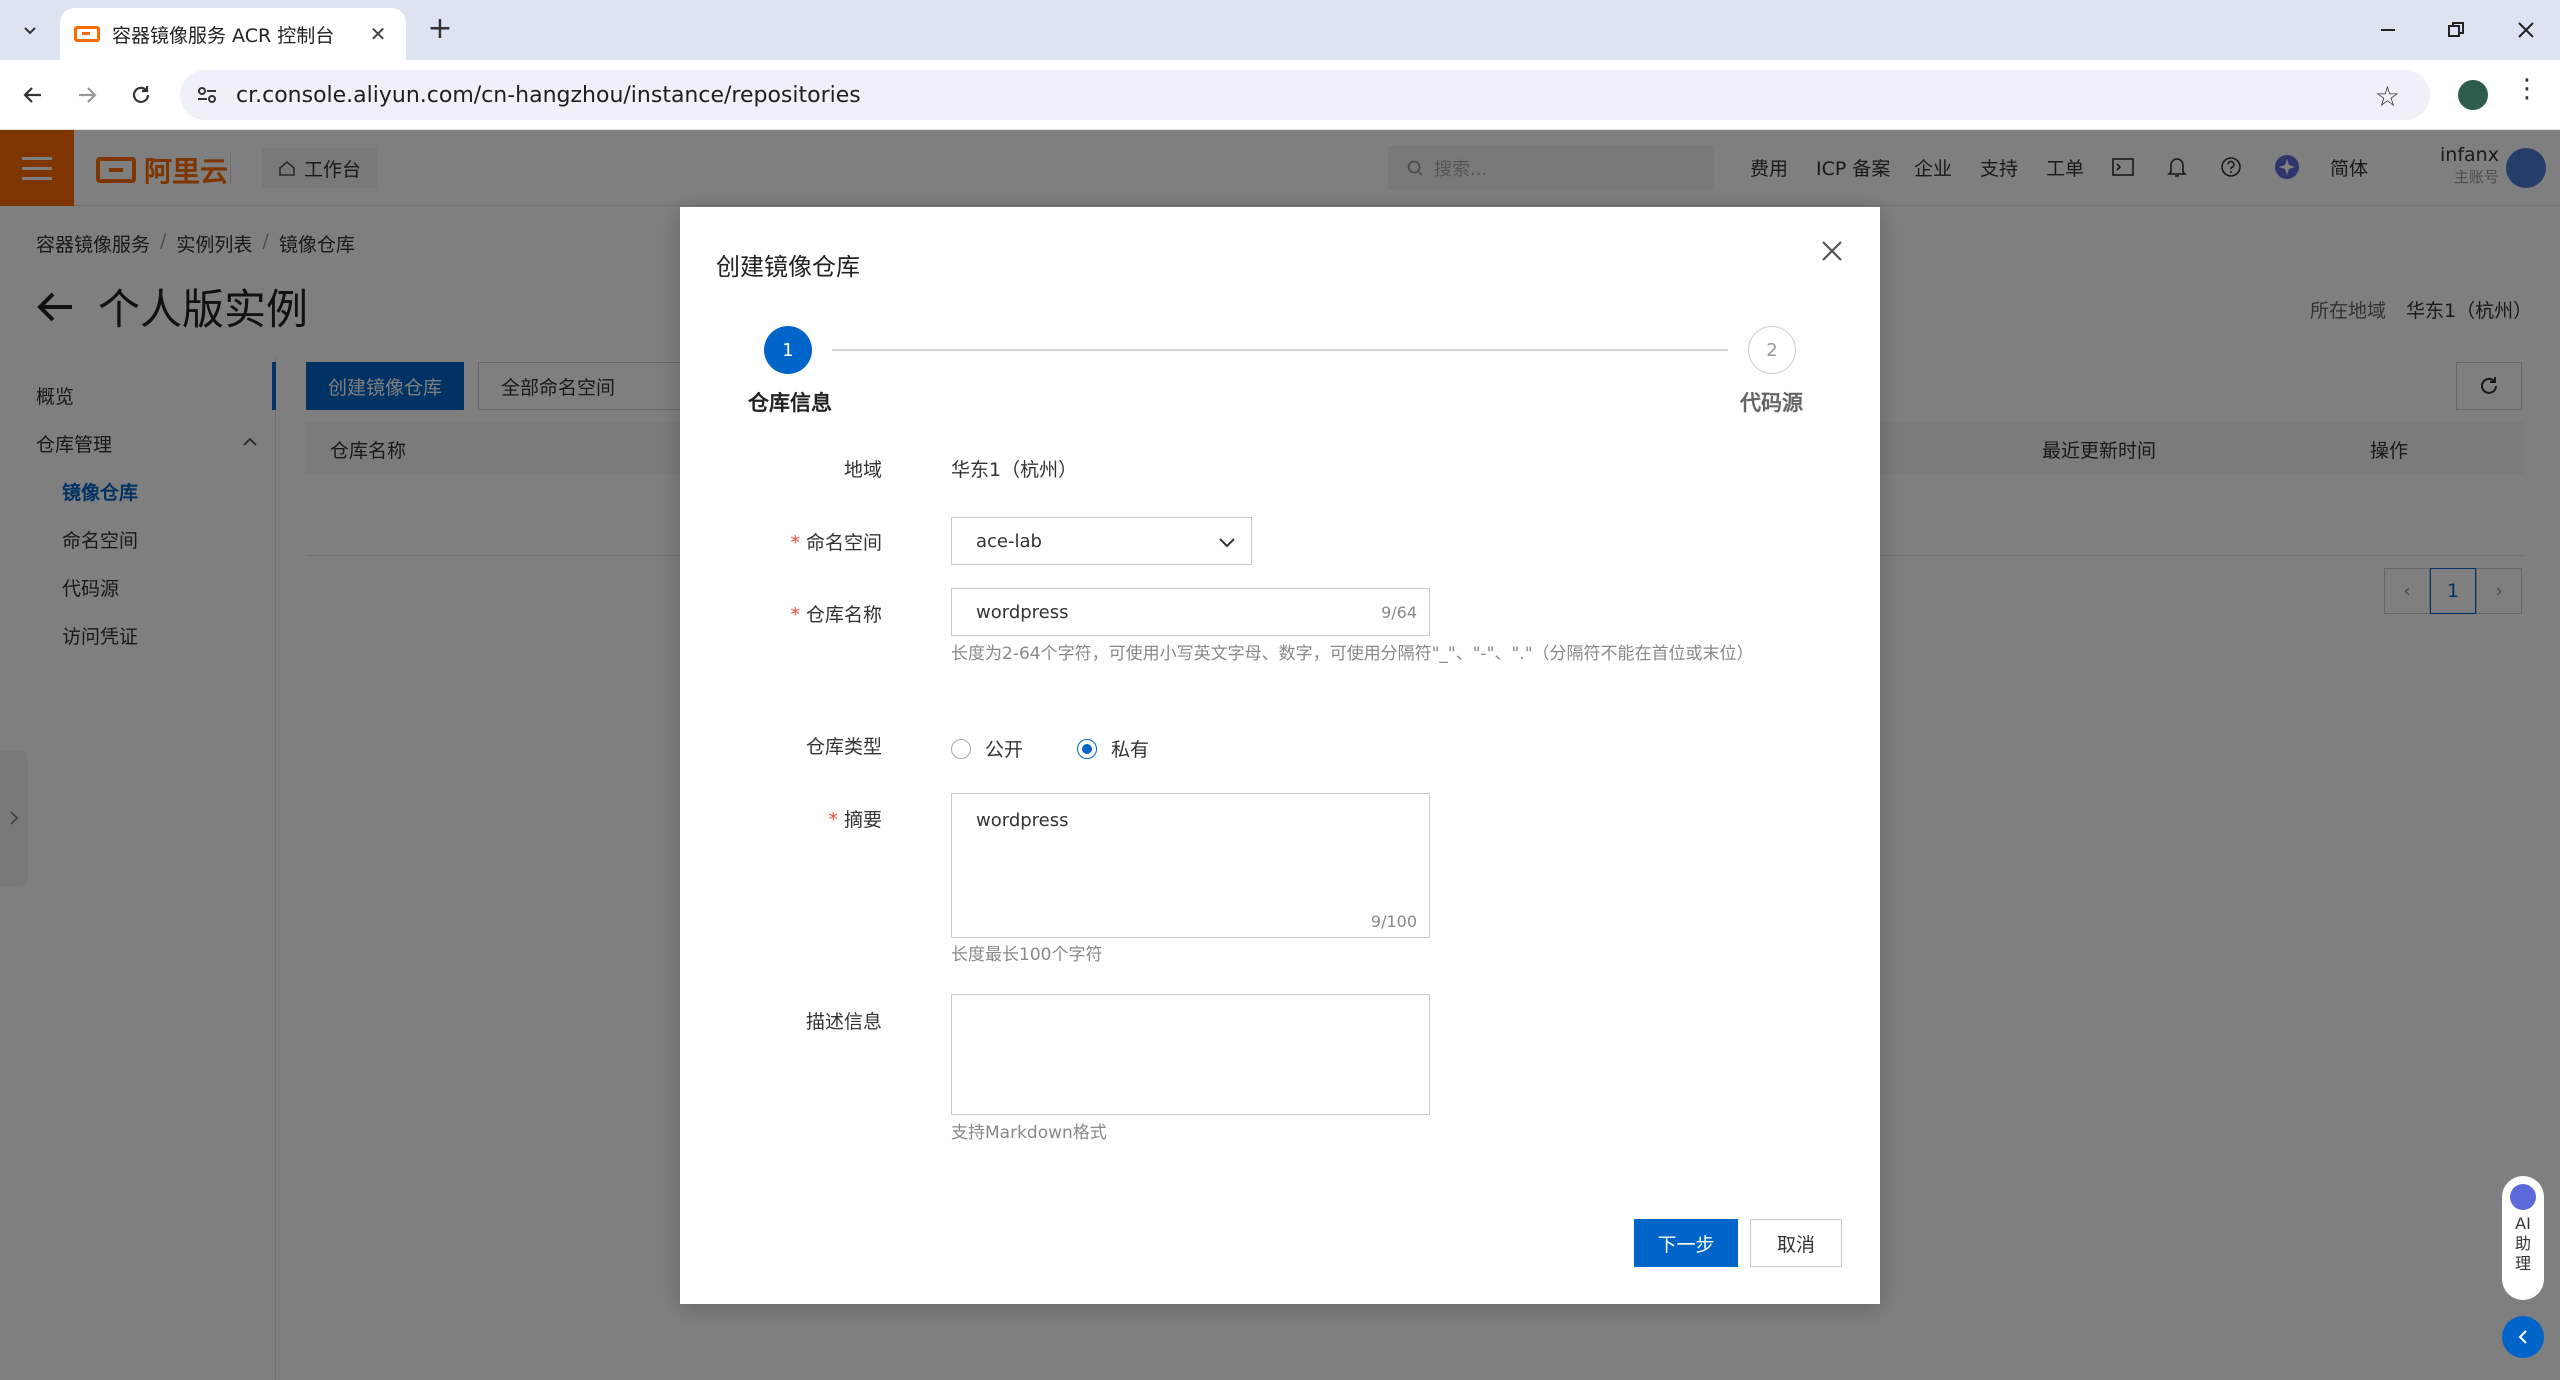  Describe the element at coordinates (1190, 612) in the screenshot. I see `repo-name-input: wordpress 9/64` at that location.